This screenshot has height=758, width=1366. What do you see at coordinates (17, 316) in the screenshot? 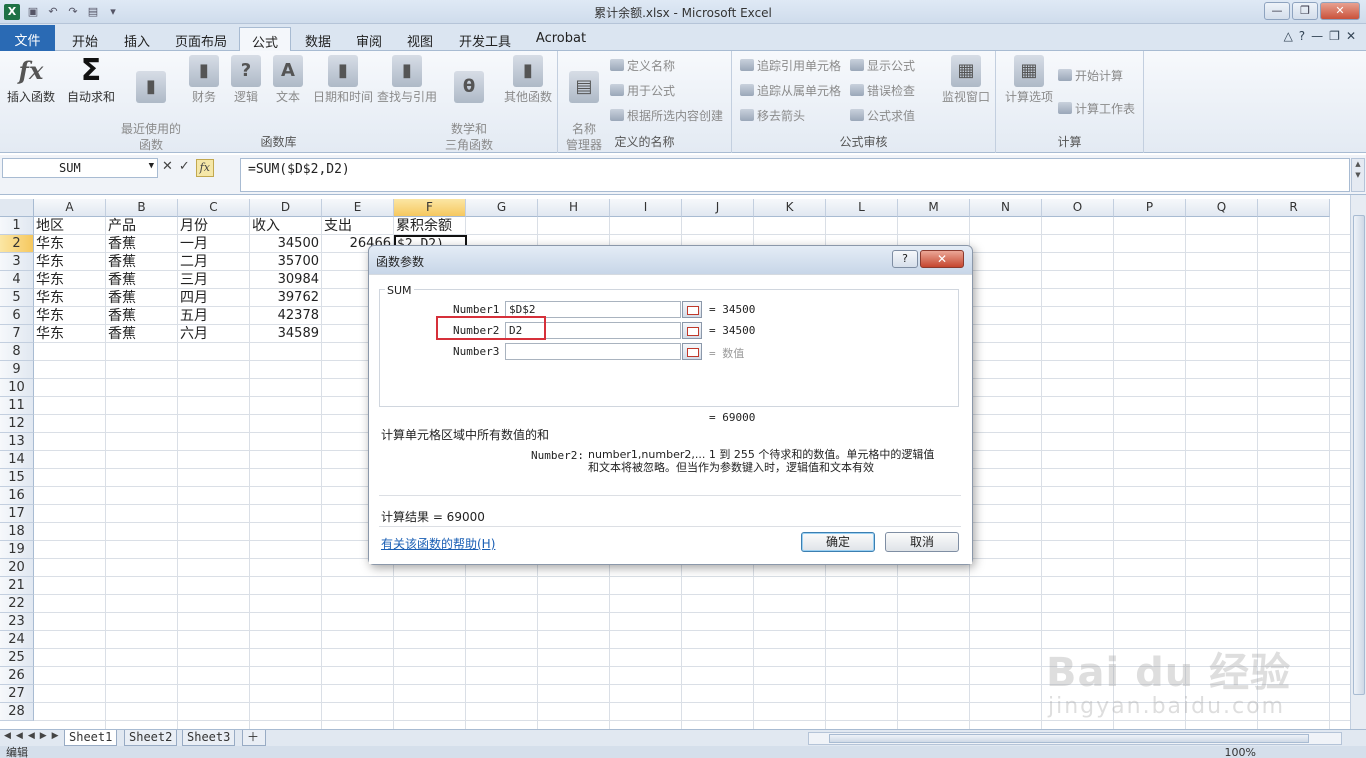
I see `row-header: 6` at bounding box center [17, 316].